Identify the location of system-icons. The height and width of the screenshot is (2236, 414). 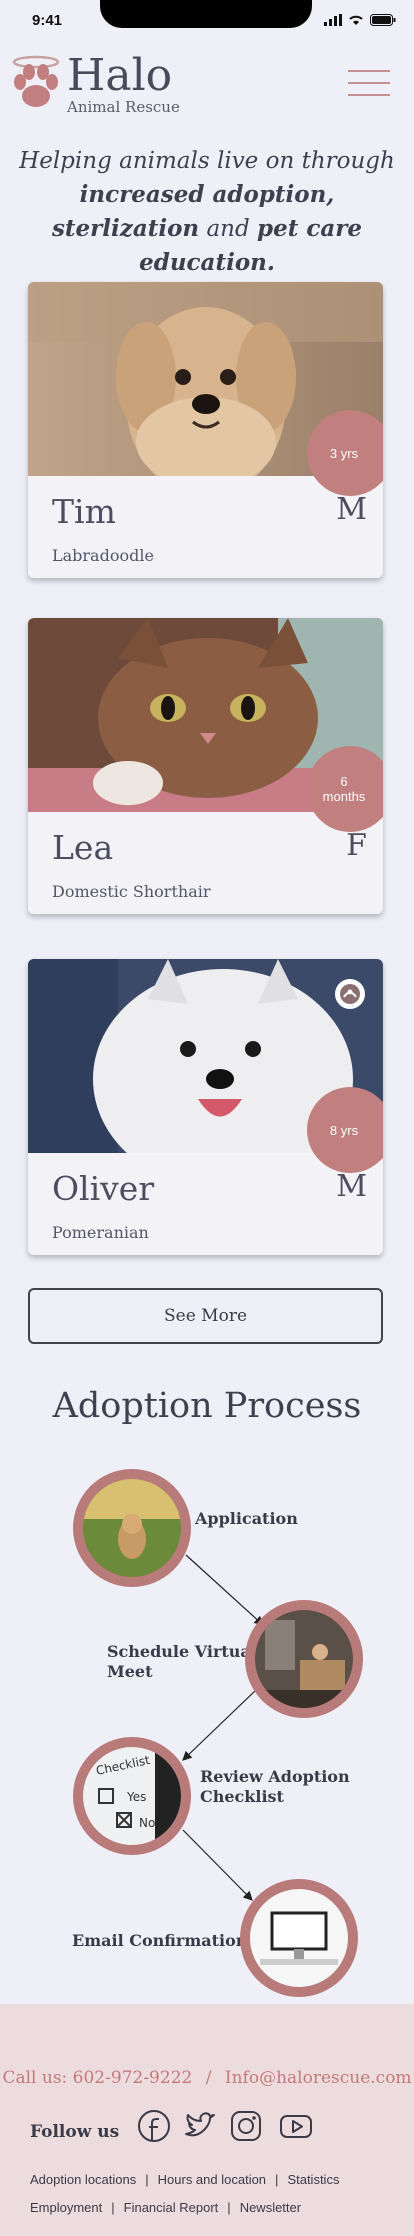
(360, 20).